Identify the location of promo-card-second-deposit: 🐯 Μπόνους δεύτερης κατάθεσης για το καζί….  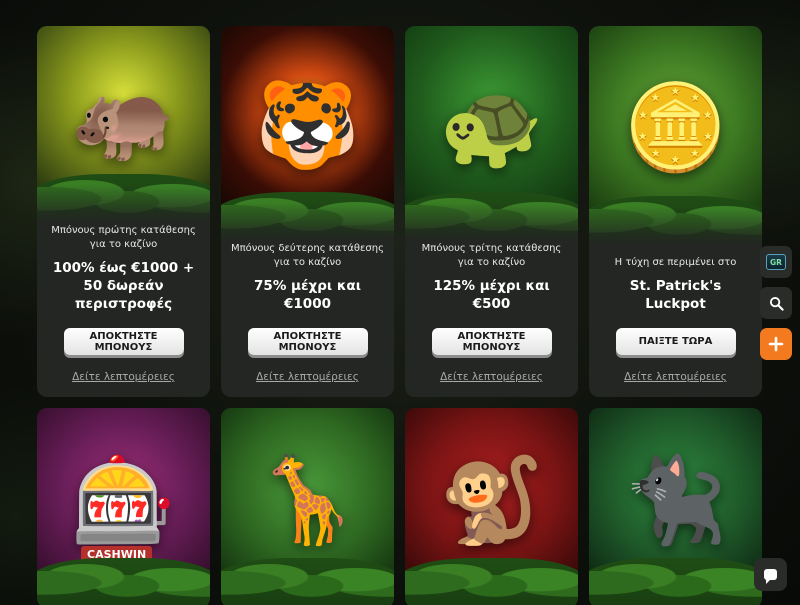
(307, 211).